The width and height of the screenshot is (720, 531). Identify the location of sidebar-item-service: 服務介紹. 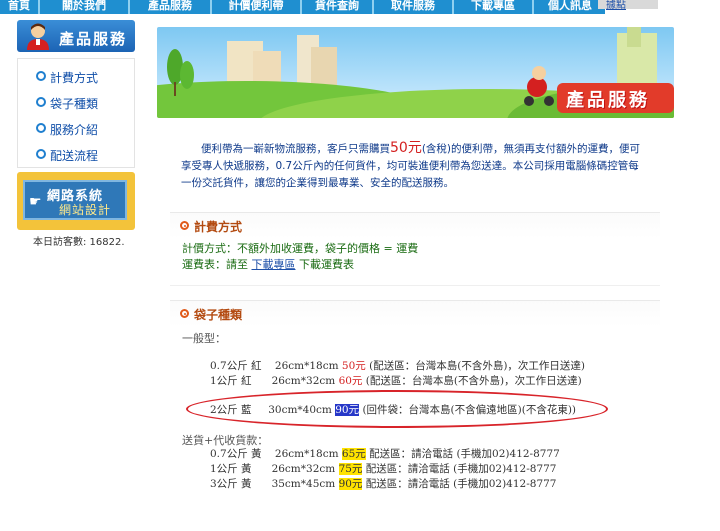
(67, 129).